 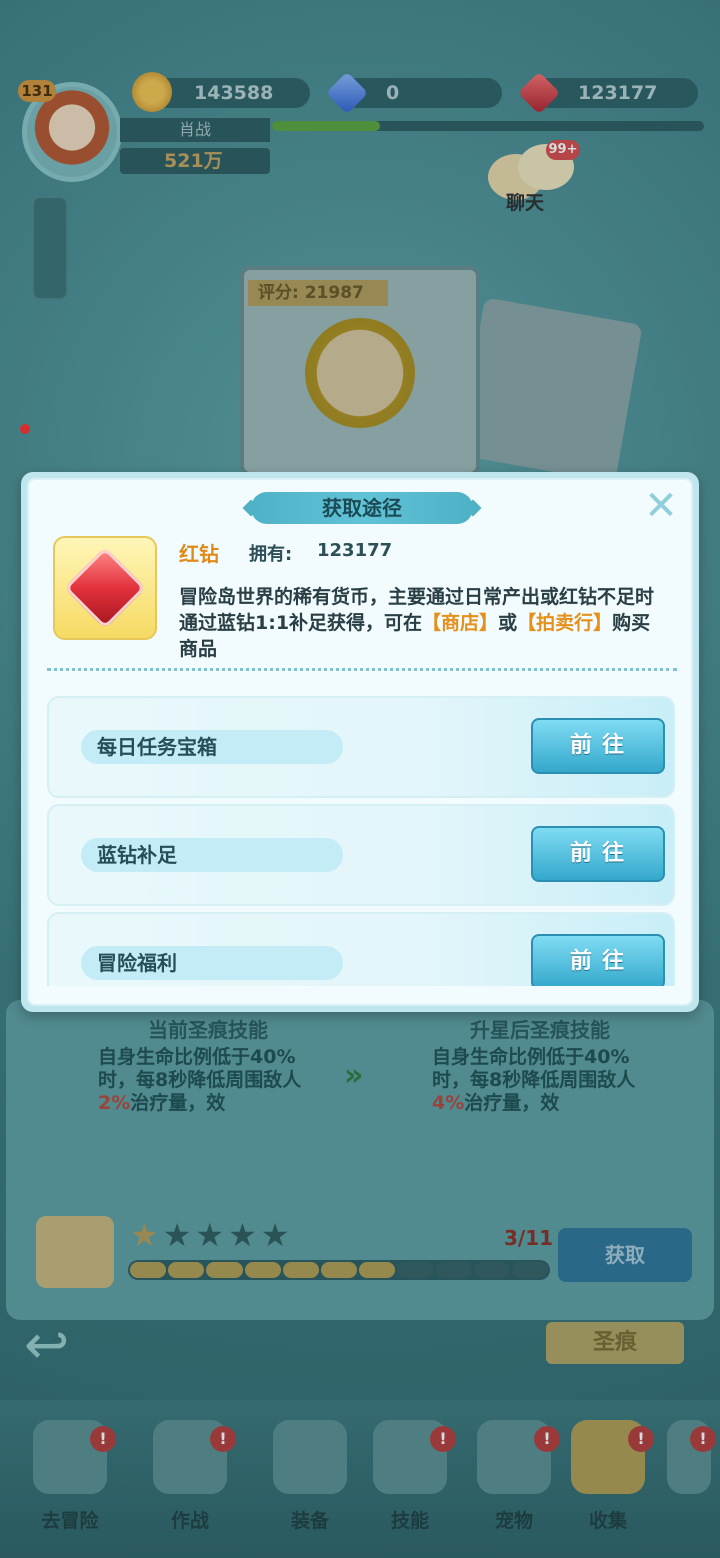 I want to click on desc-text-or: 或, so click(x=508, y=623).